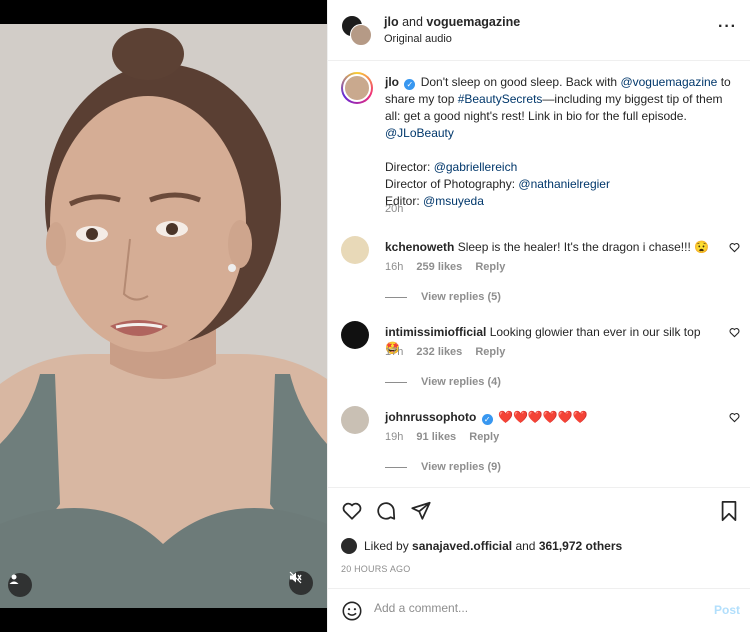 The height and width of the screenshot is (632, 750). What do you see at coordinates (394, 437) in the screenshot?
I see `comment-time: 19h` at bounding box center [394, 437].